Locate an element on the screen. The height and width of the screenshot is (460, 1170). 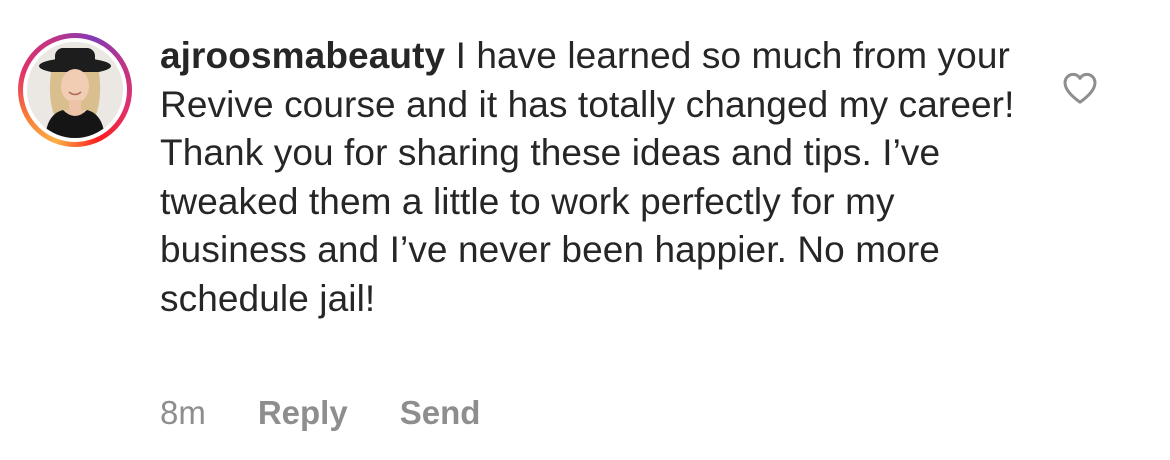
reply-button: Reply is located at coordinates (303, 413).